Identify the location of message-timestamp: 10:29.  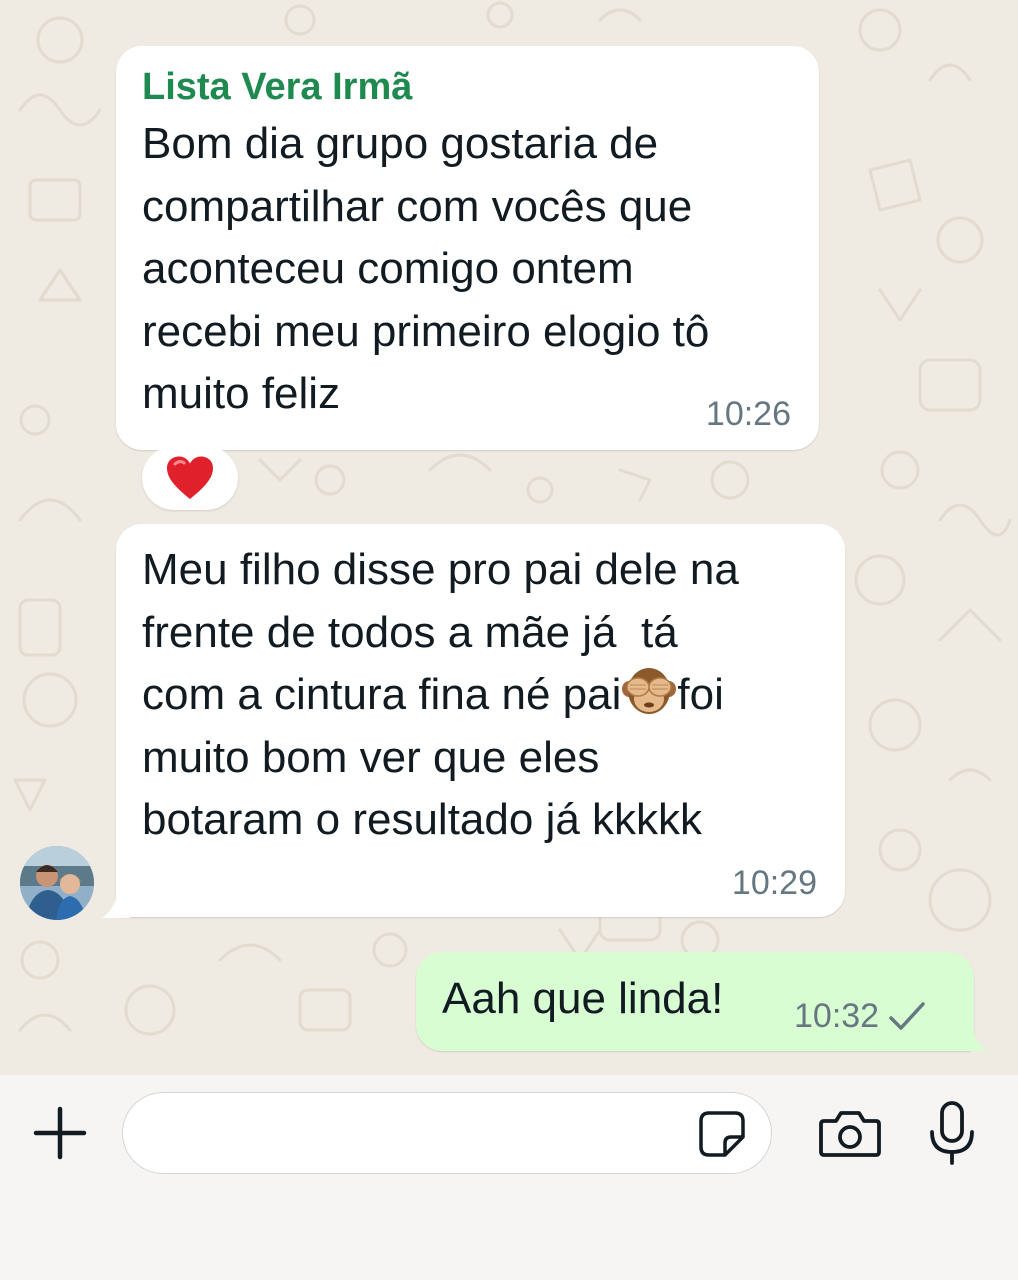
(774, 883).